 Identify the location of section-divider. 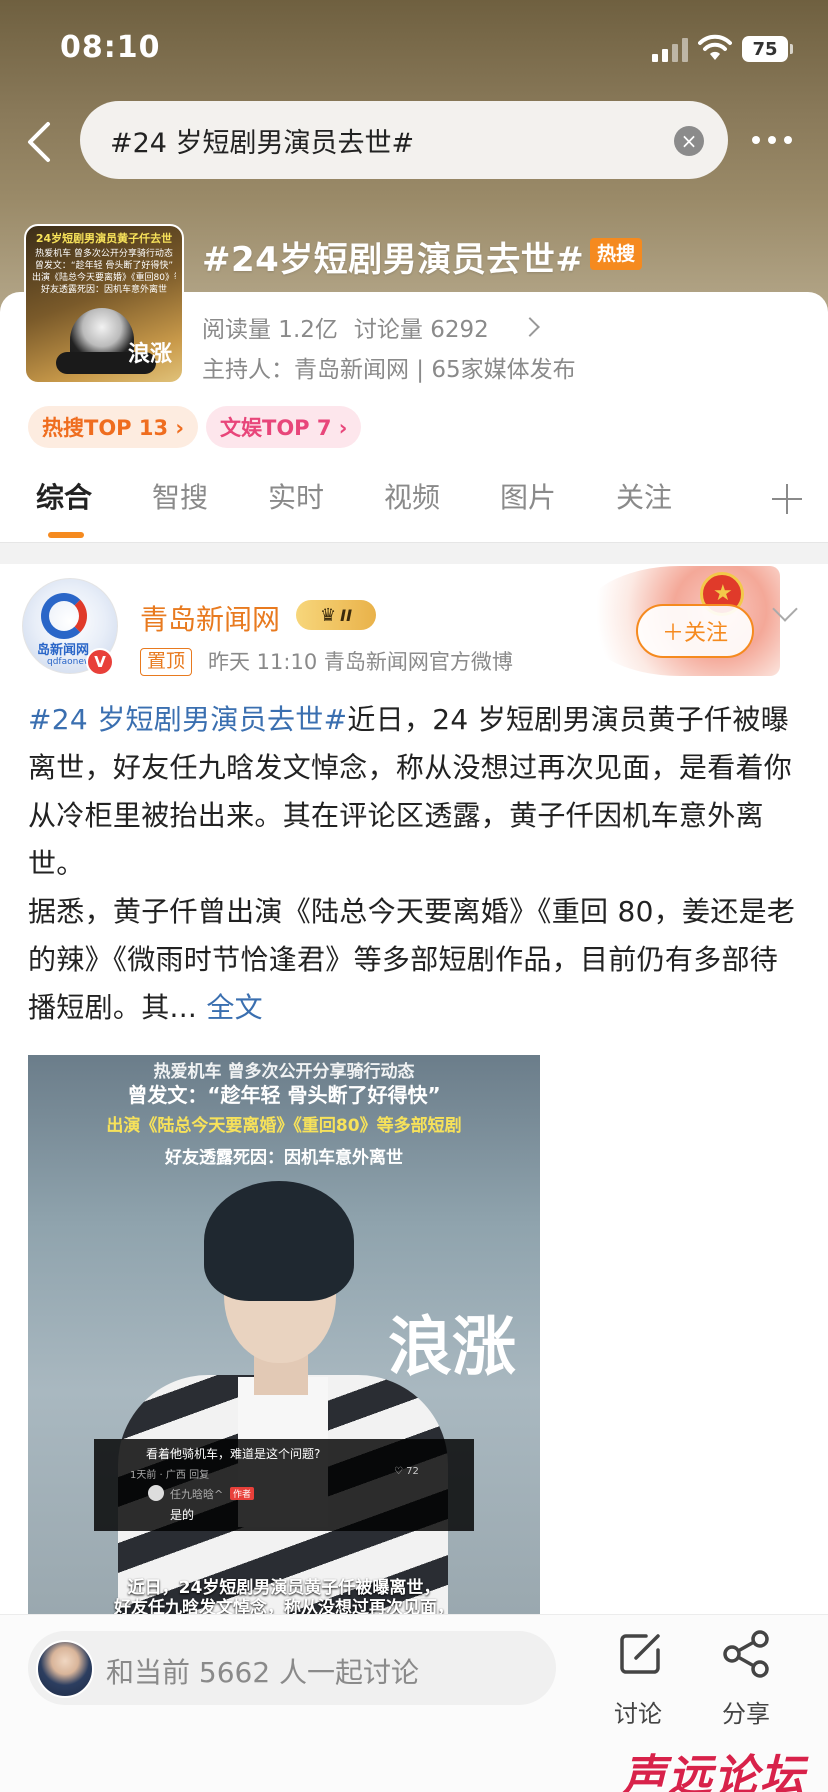
(414, 553).